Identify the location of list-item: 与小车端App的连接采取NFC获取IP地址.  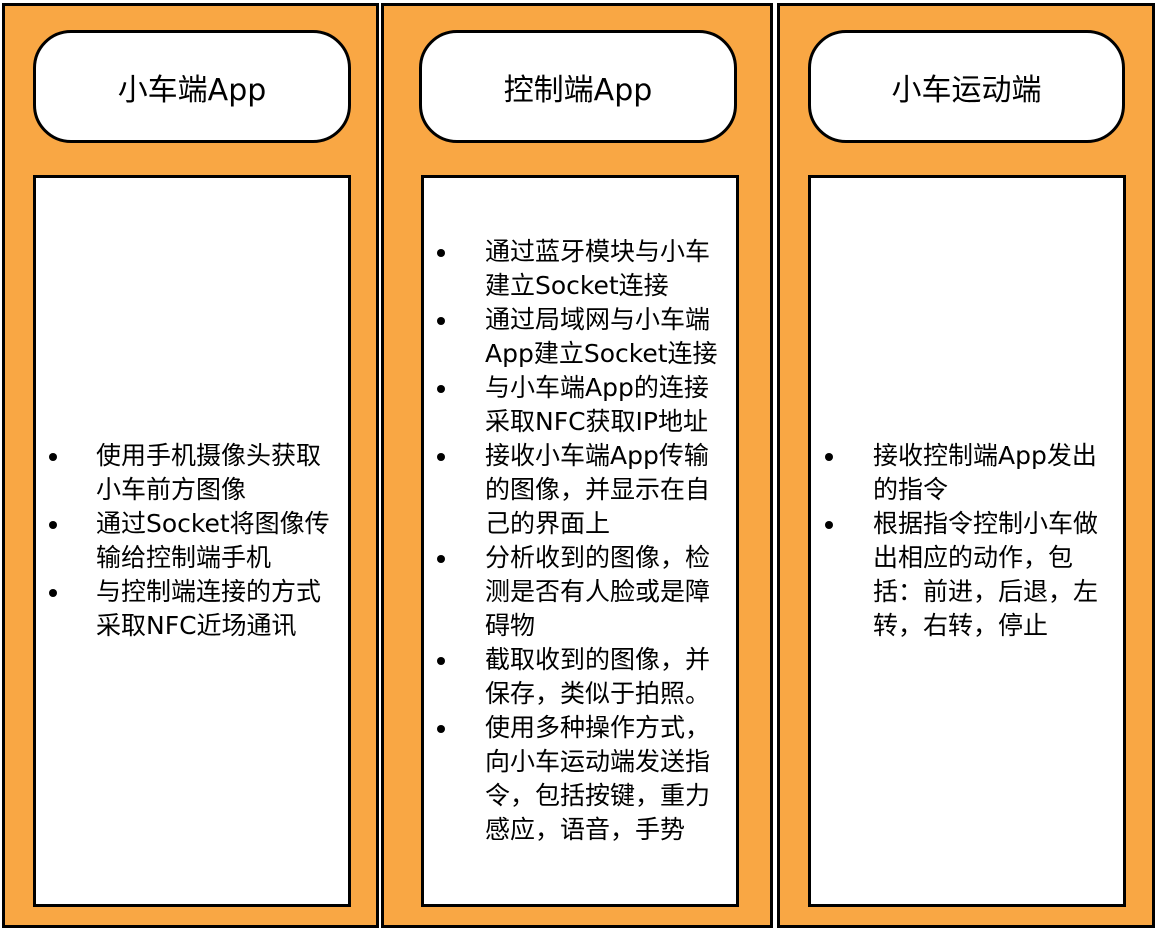
(580, 405).